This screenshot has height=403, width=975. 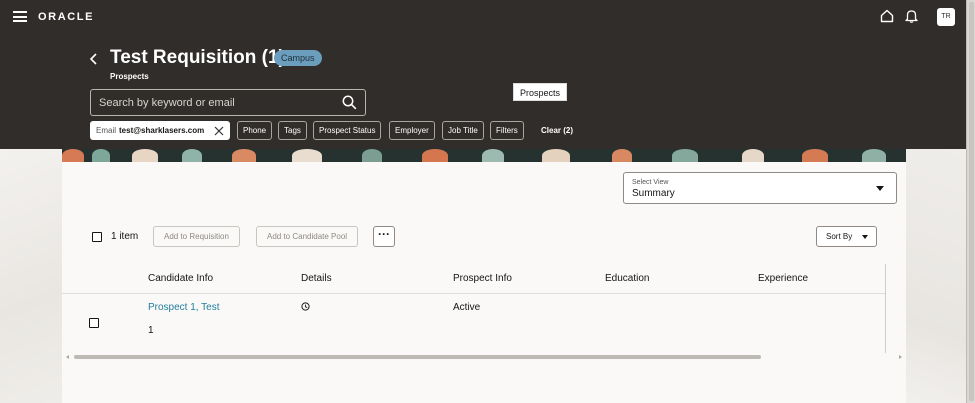 What do you see at coordinates (316, 278) in the screenshot?
I see `column-header-details: Details` at bounding box center [316, 278].